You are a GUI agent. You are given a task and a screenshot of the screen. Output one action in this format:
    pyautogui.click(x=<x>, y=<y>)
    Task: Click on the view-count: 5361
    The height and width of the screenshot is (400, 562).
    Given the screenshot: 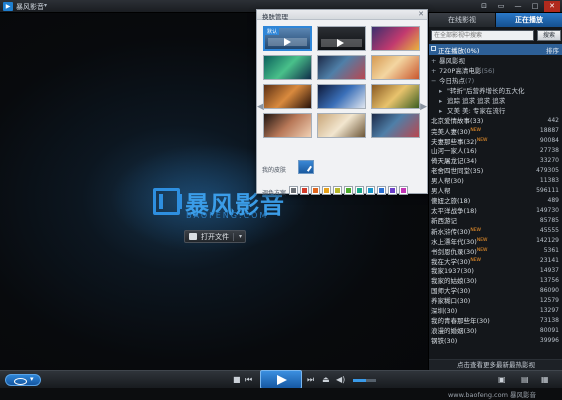 What is the action you would take?
    pyautogui.click(x=551, y=250)
    